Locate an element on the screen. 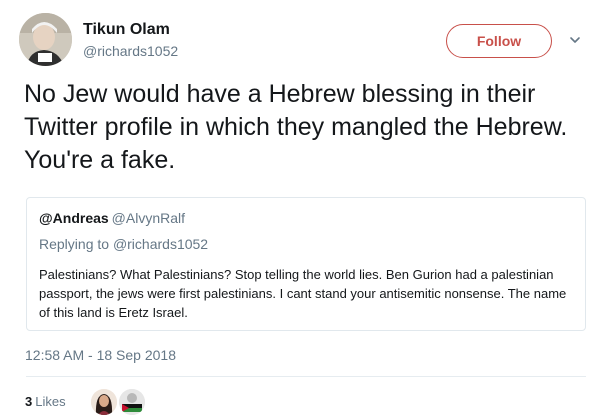 This screenshot has width=611, height=418. author-info: Tikun Olam @richards1052 is located at coordinates (130, 40).